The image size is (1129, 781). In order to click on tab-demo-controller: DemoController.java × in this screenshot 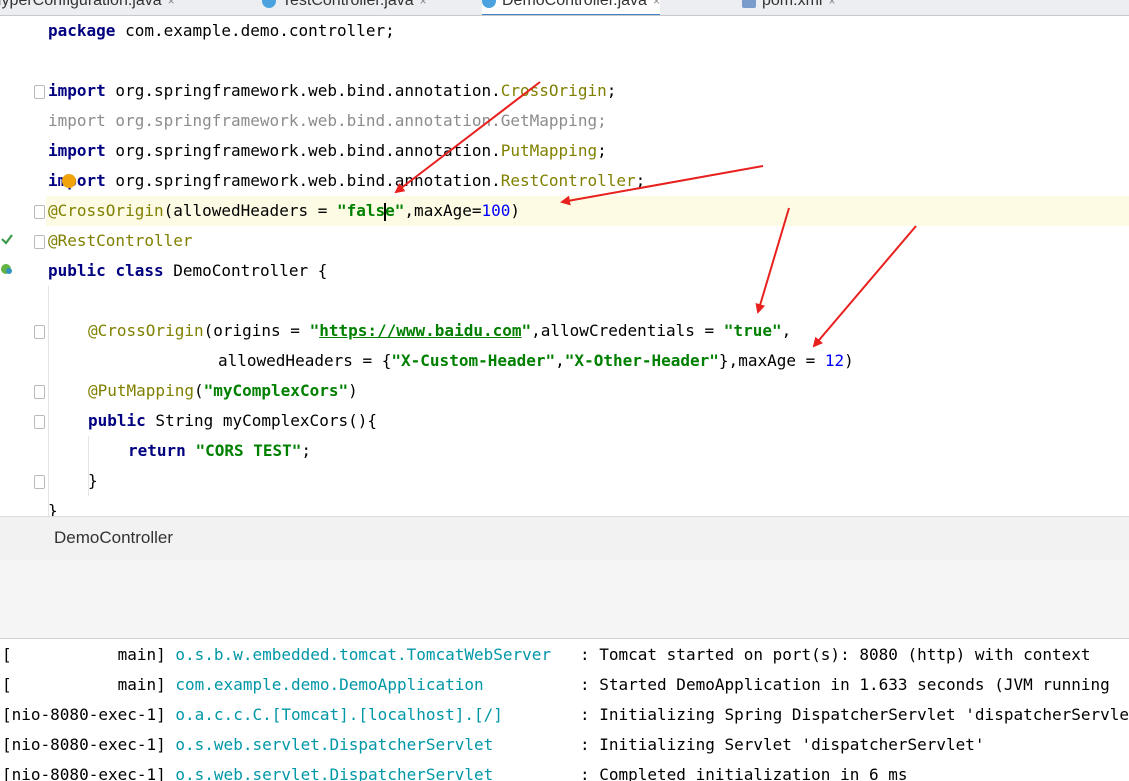, I will do `click(571, 7)`.